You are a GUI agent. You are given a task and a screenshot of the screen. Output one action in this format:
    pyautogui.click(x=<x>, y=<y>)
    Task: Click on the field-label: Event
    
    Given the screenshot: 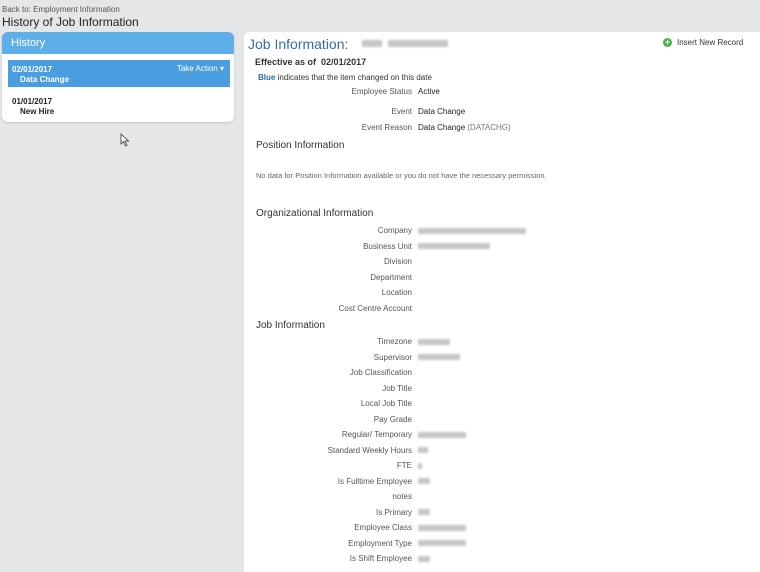 What is the action you would take?
    pyautogui.click(x=401, y=111)
    